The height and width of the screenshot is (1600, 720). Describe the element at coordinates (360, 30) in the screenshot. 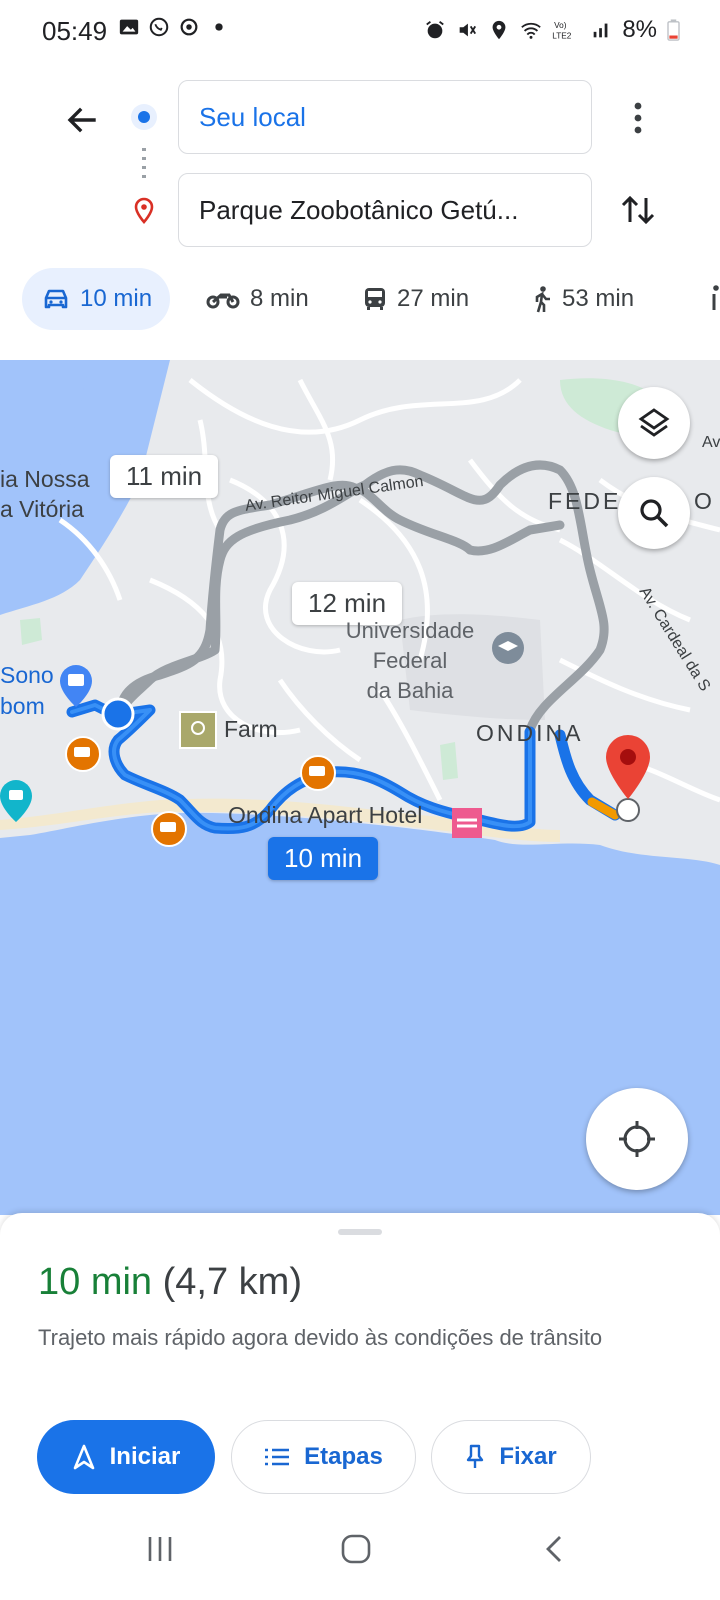

I see `status-bar: 05:49 Vo) LTE2 8%` at that location.